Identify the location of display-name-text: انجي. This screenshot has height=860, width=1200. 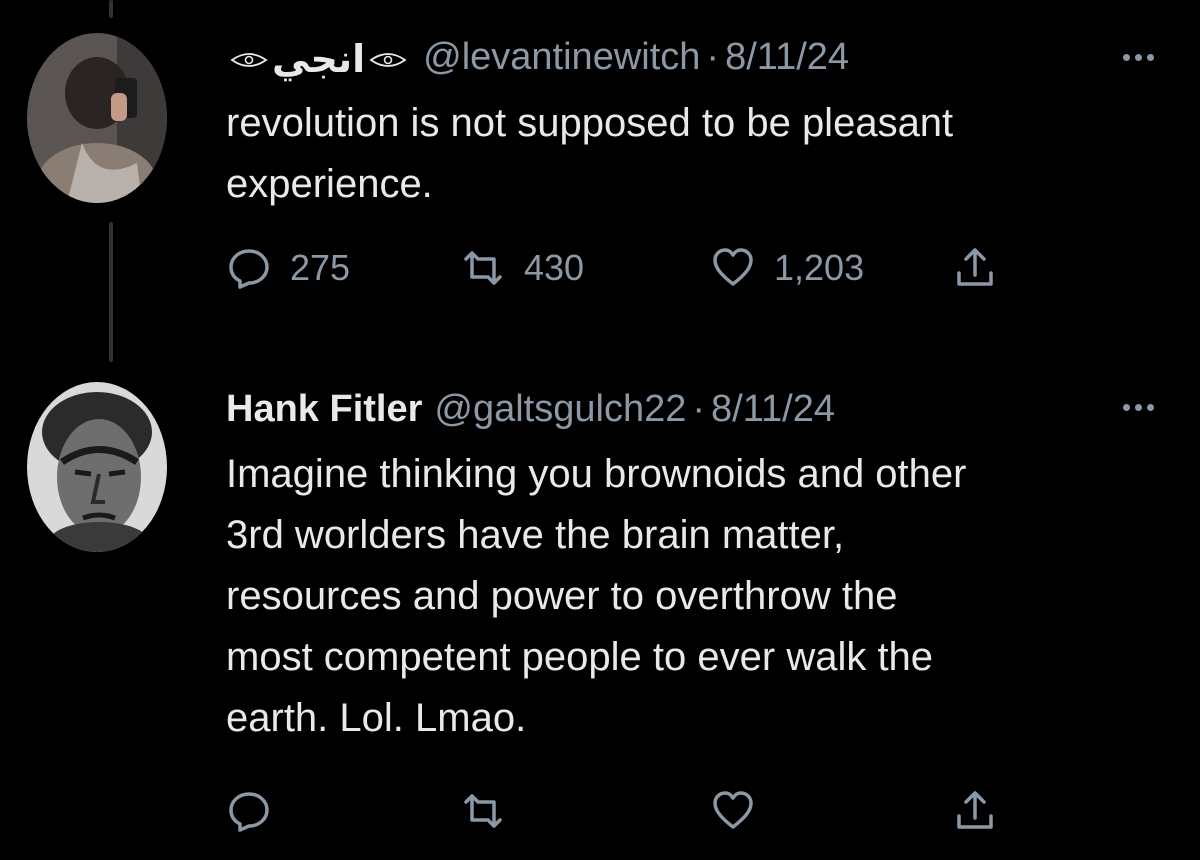
(319, 60).